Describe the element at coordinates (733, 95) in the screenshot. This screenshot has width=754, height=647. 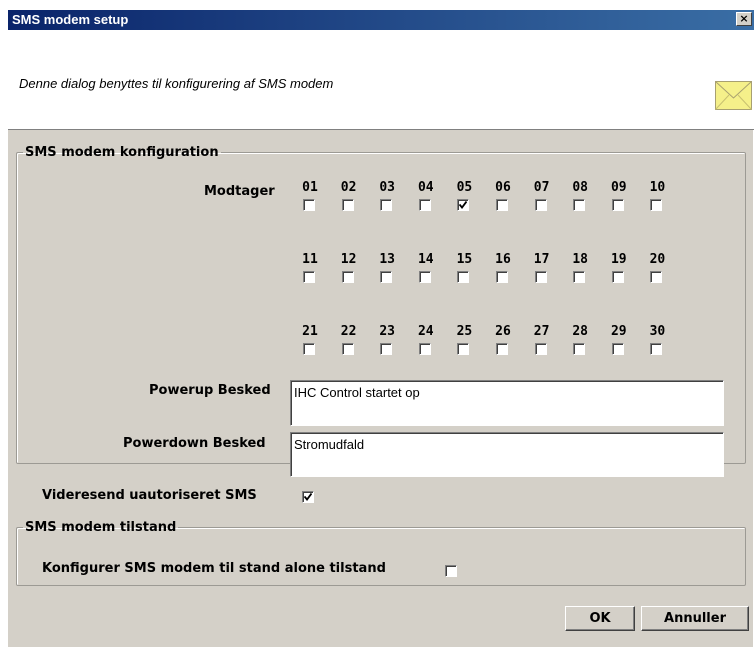
I see `envelope-icon` at that location.